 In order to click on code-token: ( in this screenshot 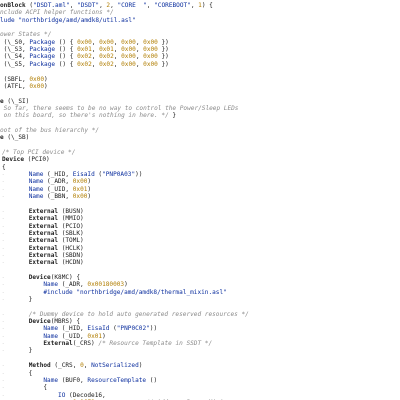, I will do `click(113, 329)`.